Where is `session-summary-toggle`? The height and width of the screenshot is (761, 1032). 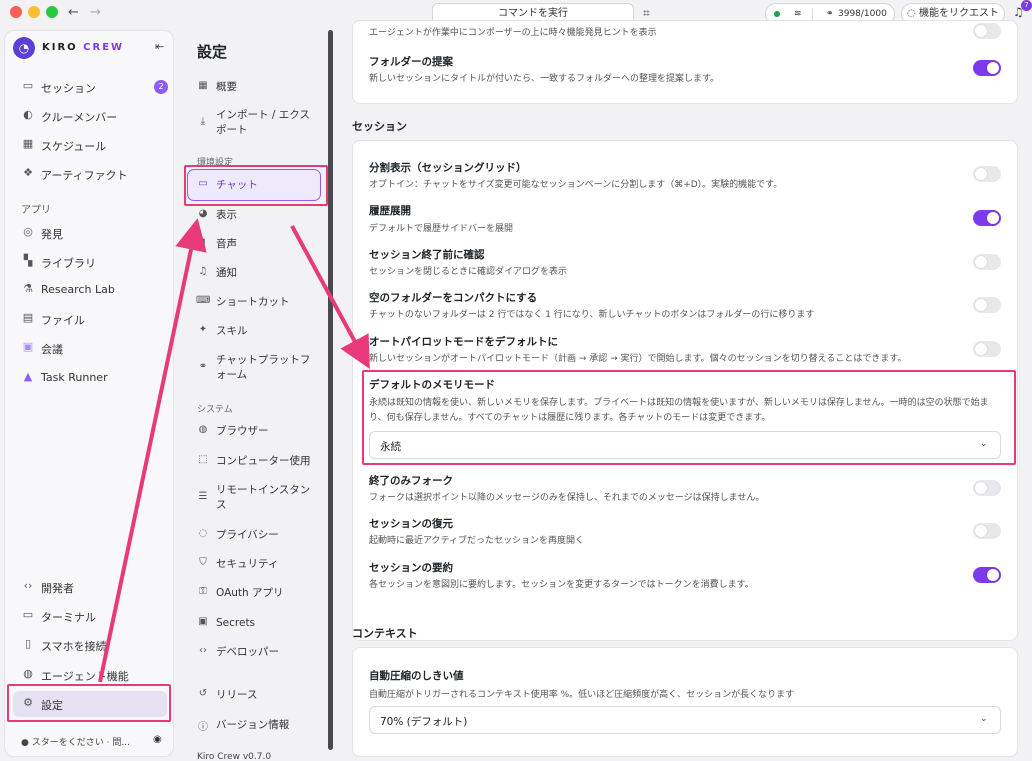
session-summary-toggle is located at coordinates (987, 575).